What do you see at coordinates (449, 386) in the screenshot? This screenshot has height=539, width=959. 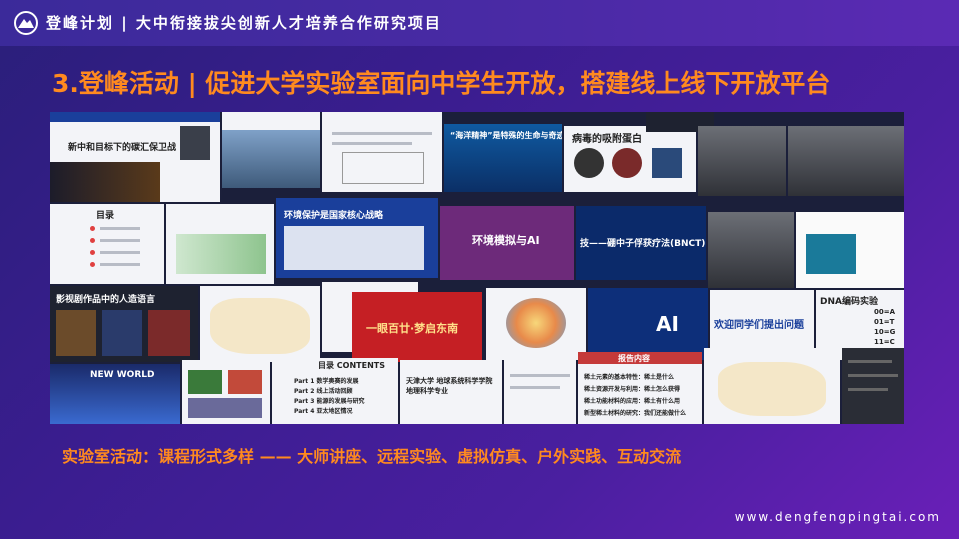 I see `tile-caption: 天津大学 地球系统科学学院 地理科学专业` at bounding box center [449, 386].